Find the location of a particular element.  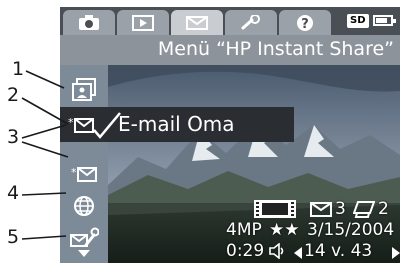

playback-icon is located at coordinates (143, 22).